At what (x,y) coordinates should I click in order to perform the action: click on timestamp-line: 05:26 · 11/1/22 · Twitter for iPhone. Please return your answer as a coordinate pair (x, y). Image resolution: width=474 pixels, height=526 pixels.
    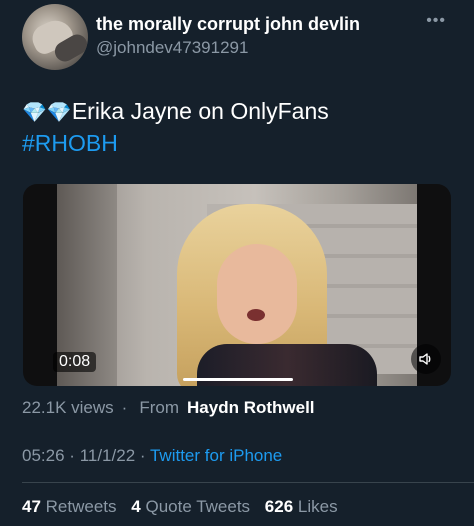
    Looking at the image, I should click on (152, 456).